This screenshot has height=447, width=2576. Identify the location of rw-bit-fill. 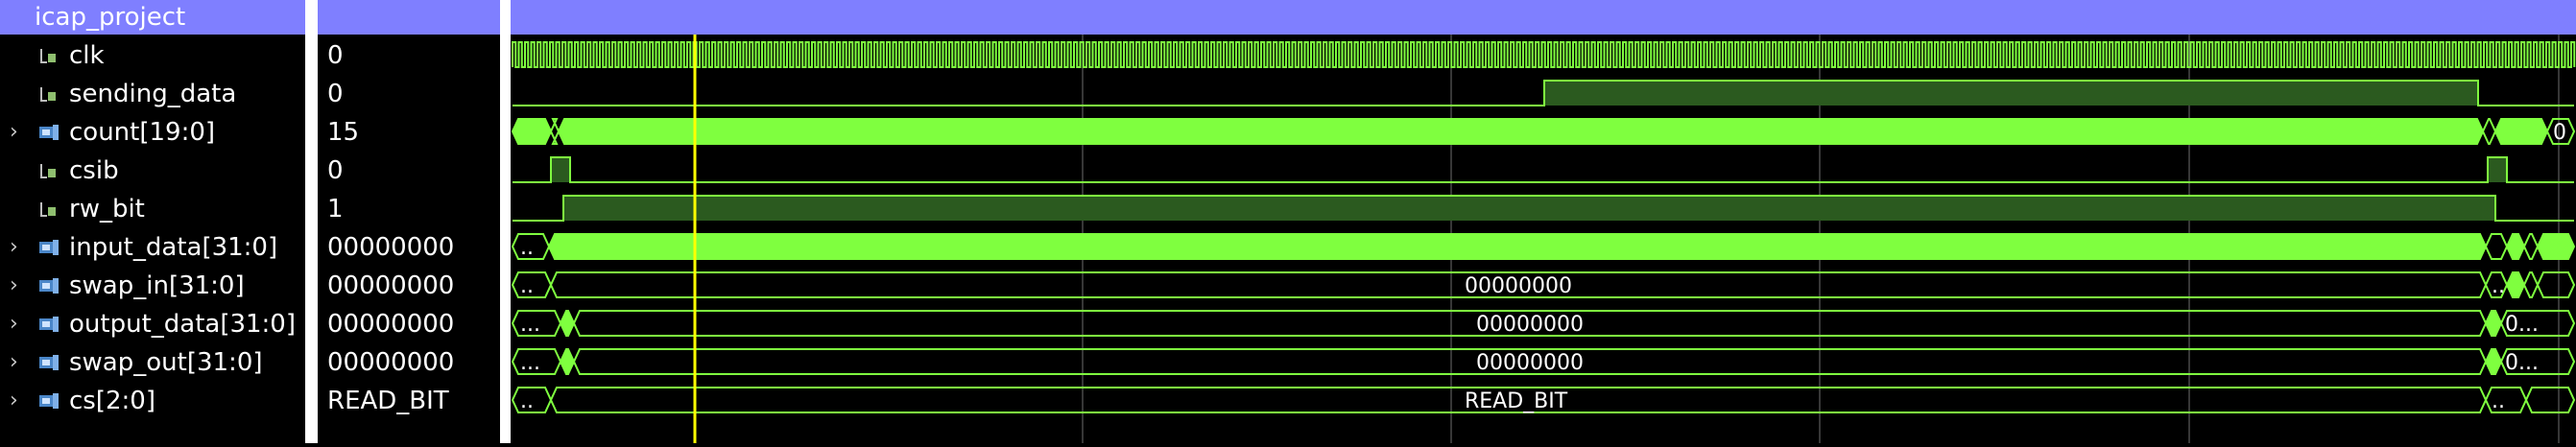
(1529, 208).